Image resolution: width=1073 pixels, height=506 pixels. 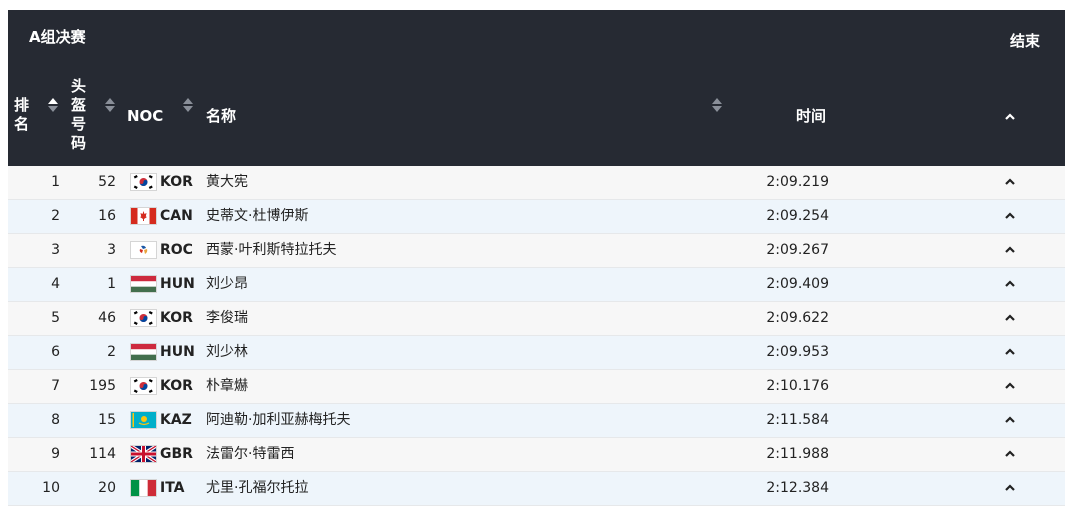 I want to click on athlete-name-cell: 法雷尔·特雷西, so click(x=250, y=454).